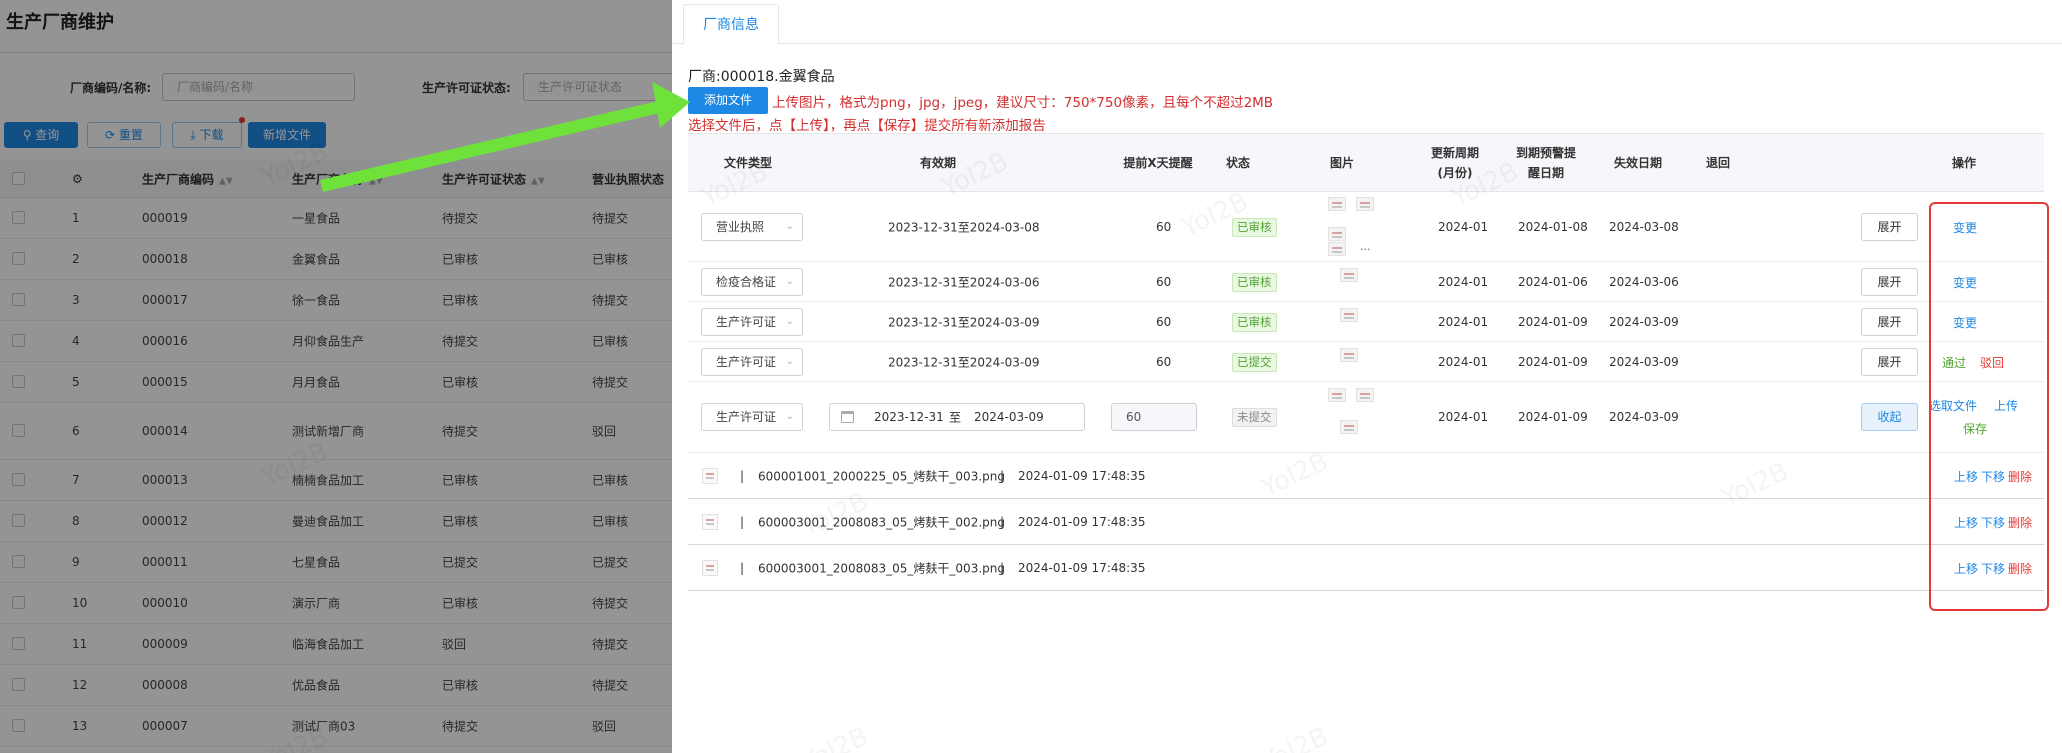 The height and width of the screenshot is (753, 2062). I want to click on calendar-icon, so click(847, 417).